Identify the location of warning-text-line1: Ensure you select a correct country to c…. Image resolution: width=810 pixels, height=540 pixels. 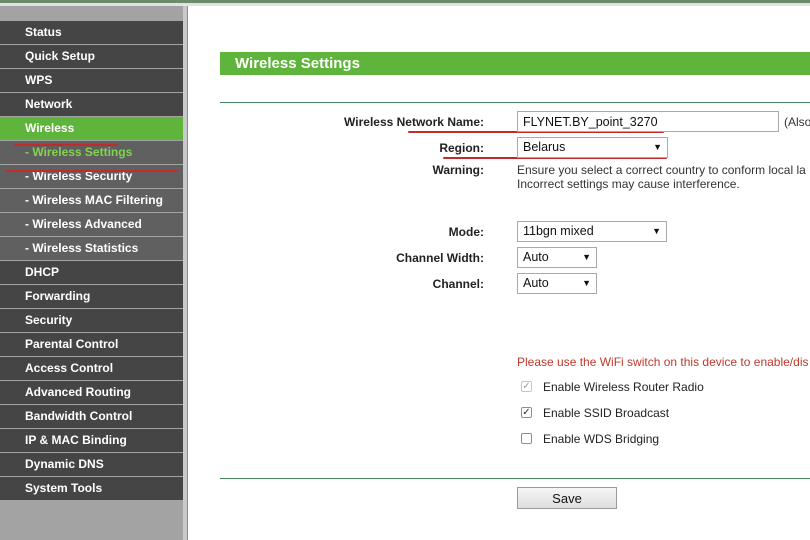
(661, 170).